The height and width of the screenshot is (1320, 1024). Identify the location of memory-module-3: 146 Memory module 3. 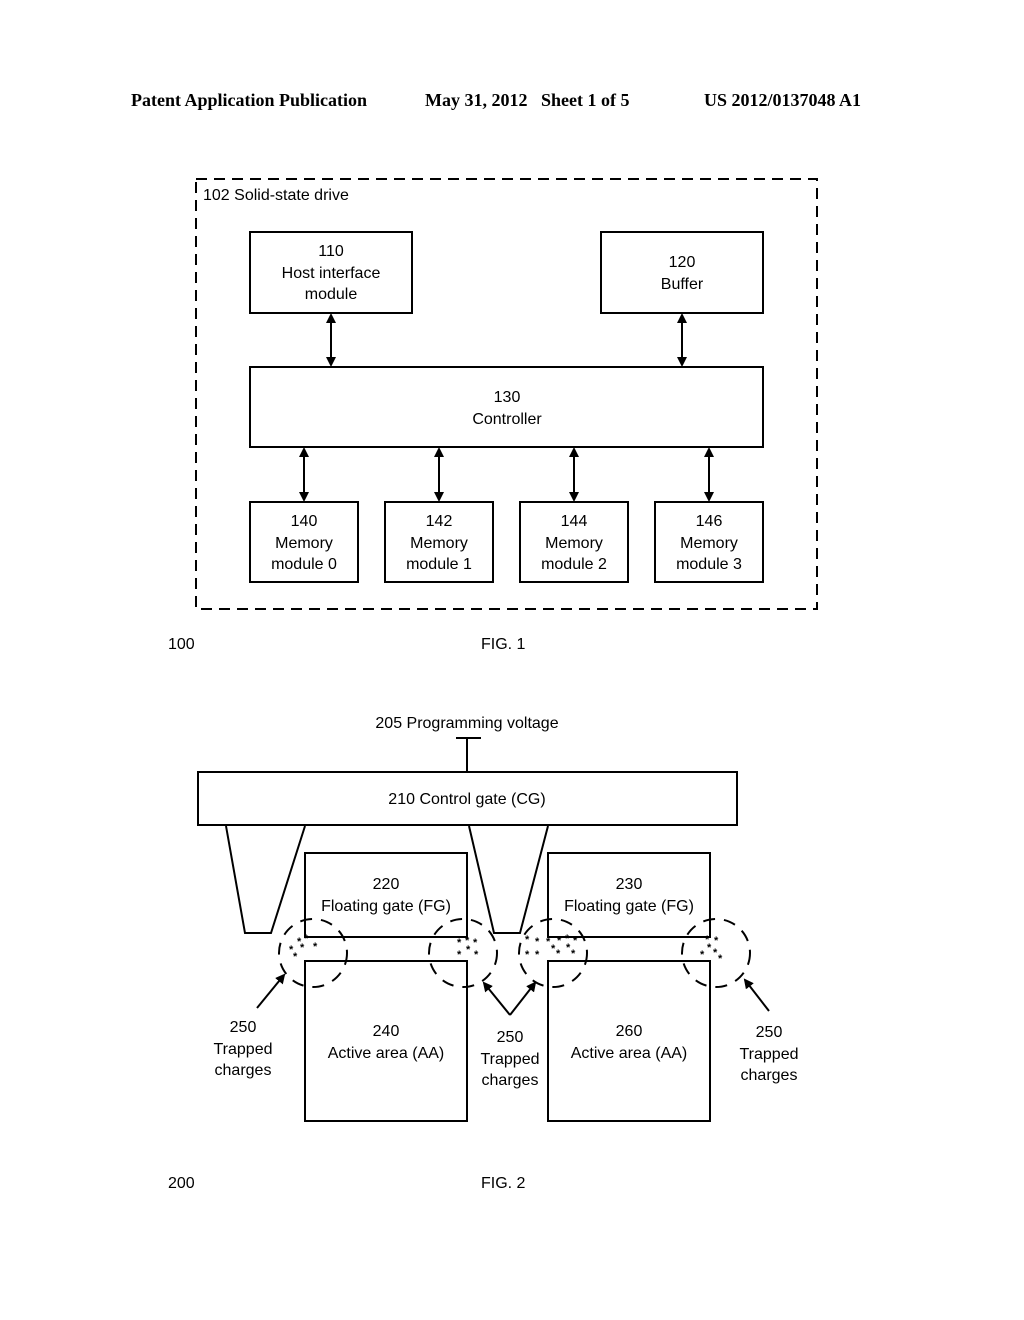
(709, 542).